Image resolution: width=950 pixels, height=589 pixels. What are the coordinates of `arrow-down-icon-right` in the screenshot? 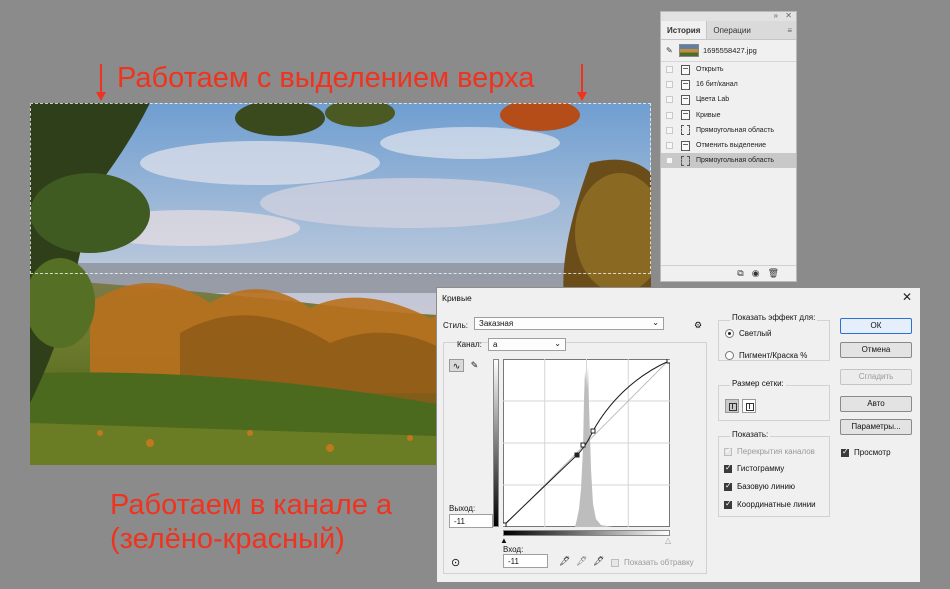 It's located at (582, 82).